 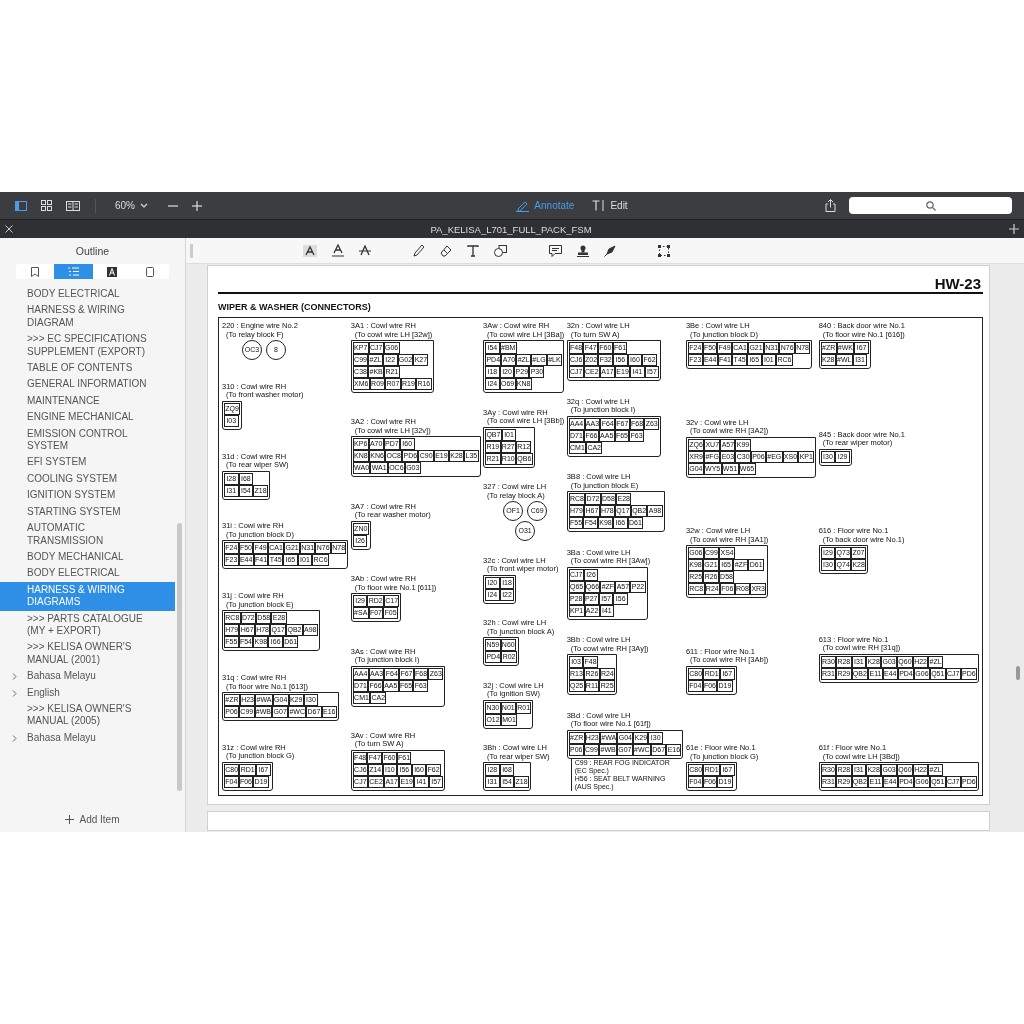 I want to click on add-item-button: Add Item, so click(x=92, y=819).